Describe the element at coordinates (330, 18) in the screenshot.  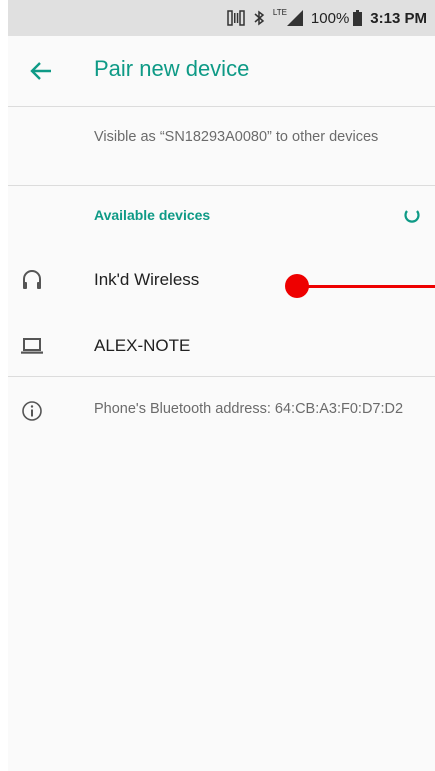
I see `battery-percent: 100%` at that location.